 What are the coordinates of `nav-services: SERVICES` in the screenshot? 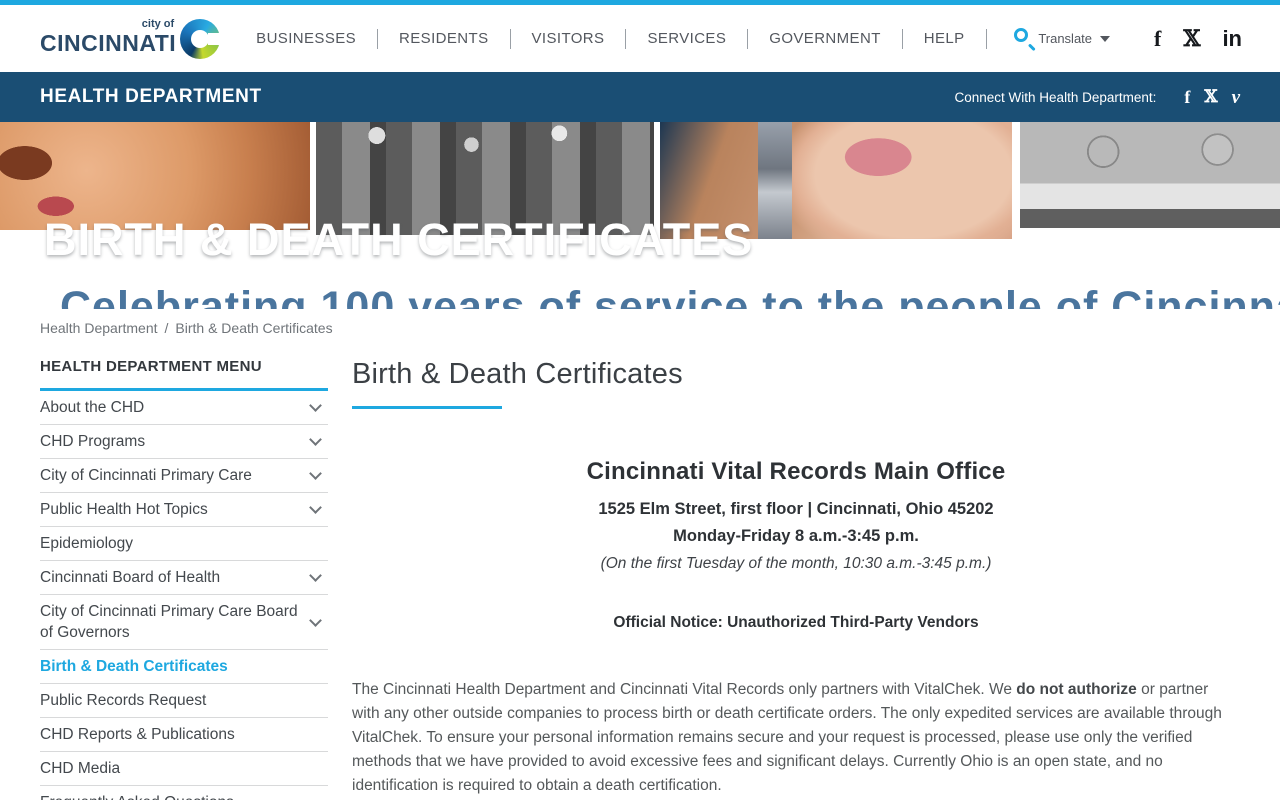 It's located at (686, 38).